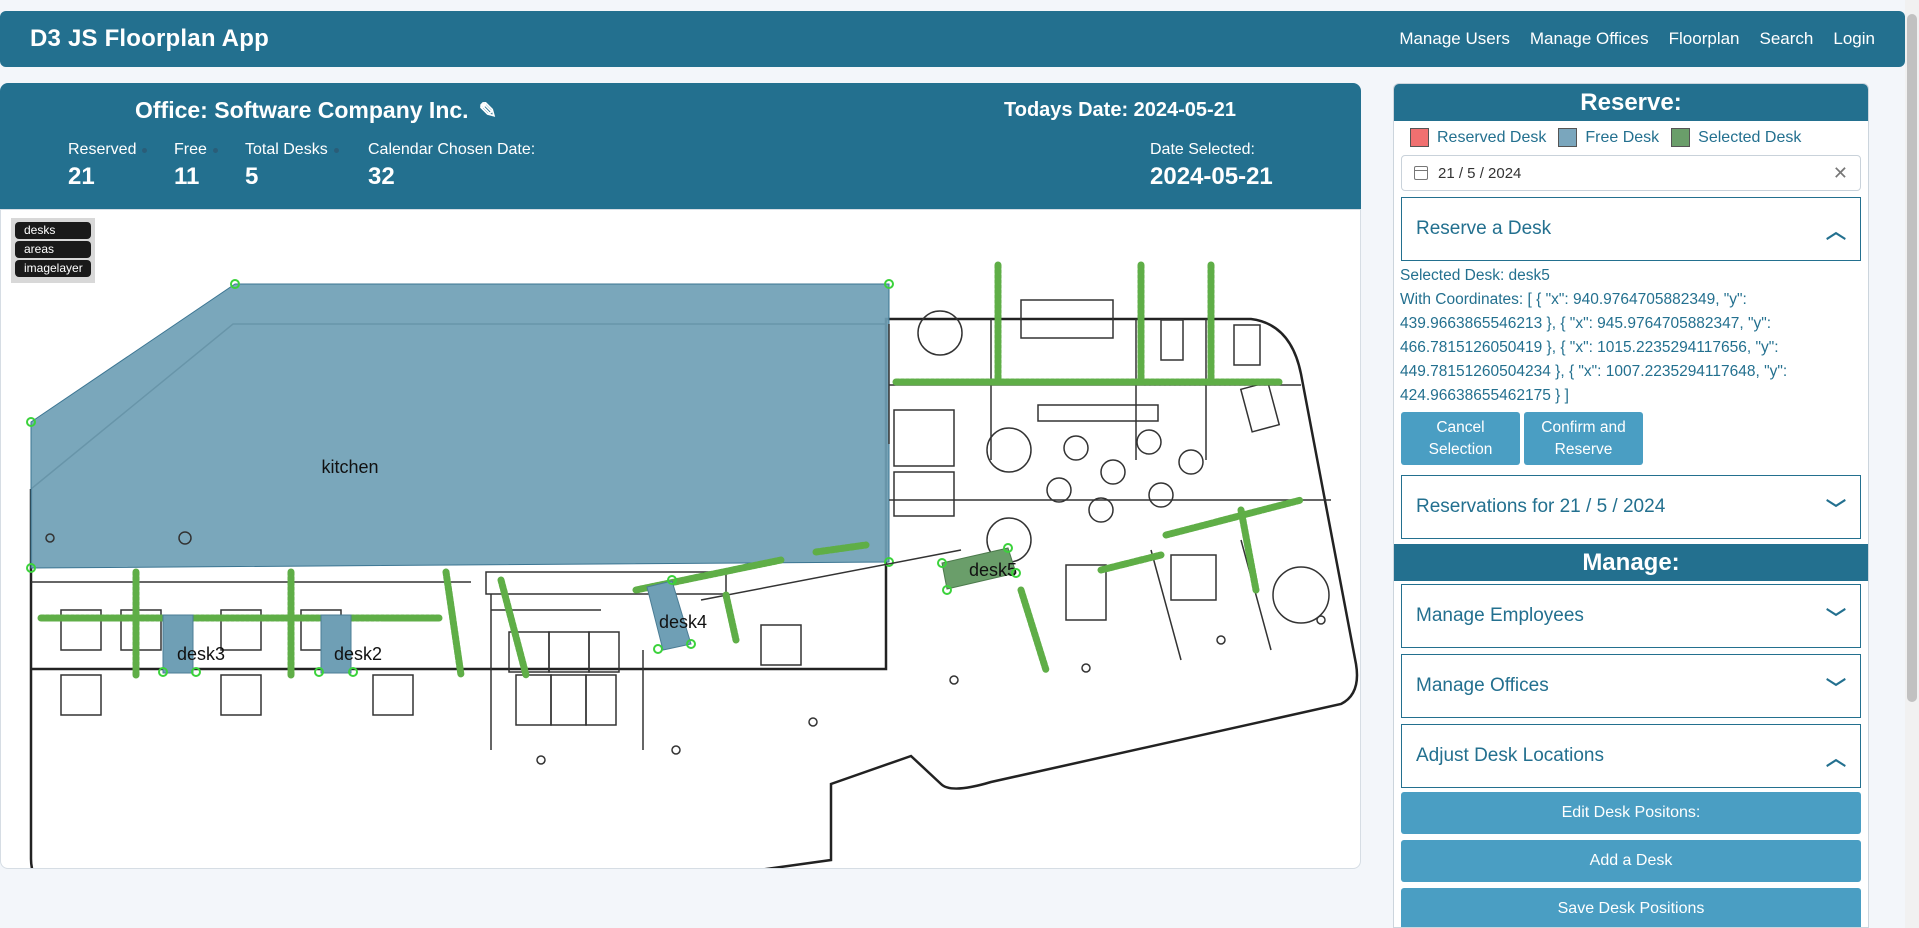 The image size is (1919, 928). What do you see at coordinates (1475, 275) in the screenshot?
I see `selected-desk-name: Selected Desk: desk5` at bounding box center [1475, 275].